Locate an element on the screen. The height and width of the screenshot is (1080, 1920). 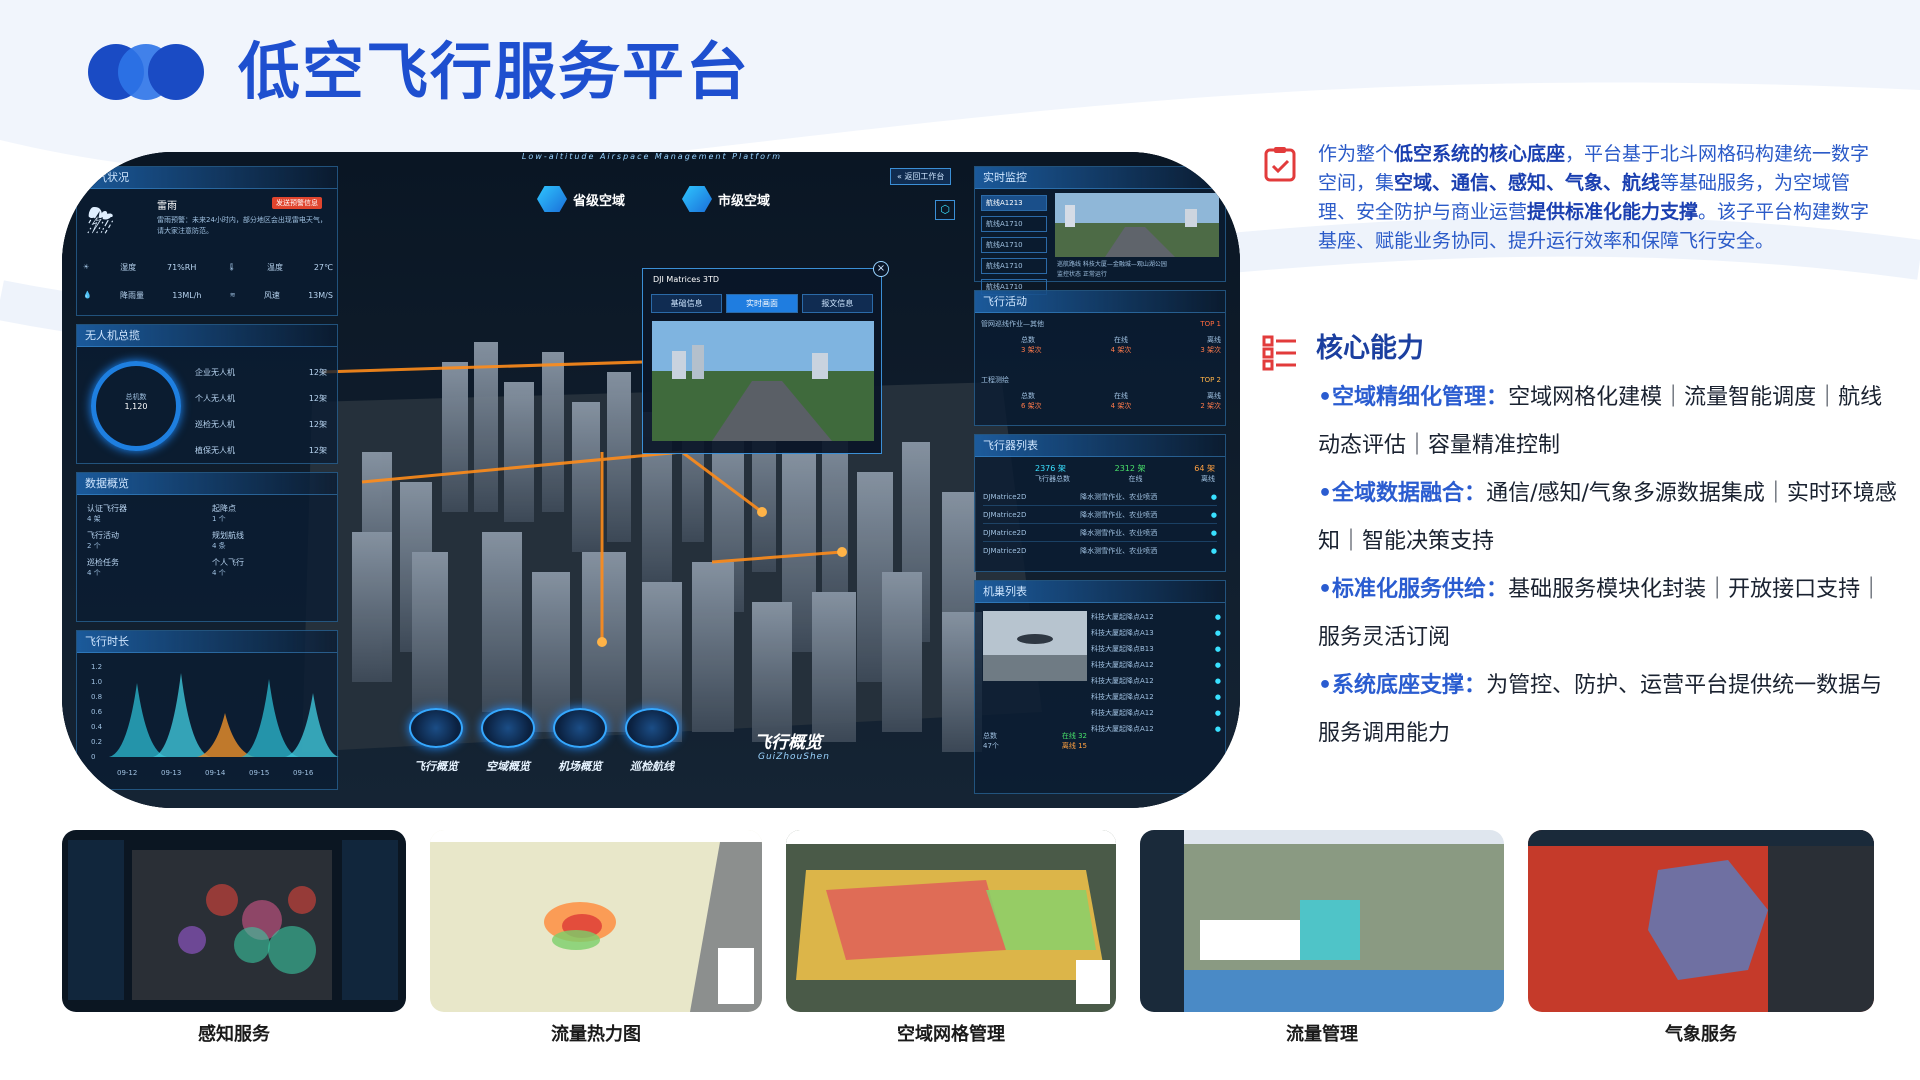
uav-type-label: 个人无人机 is located at coordinates (215, 398).